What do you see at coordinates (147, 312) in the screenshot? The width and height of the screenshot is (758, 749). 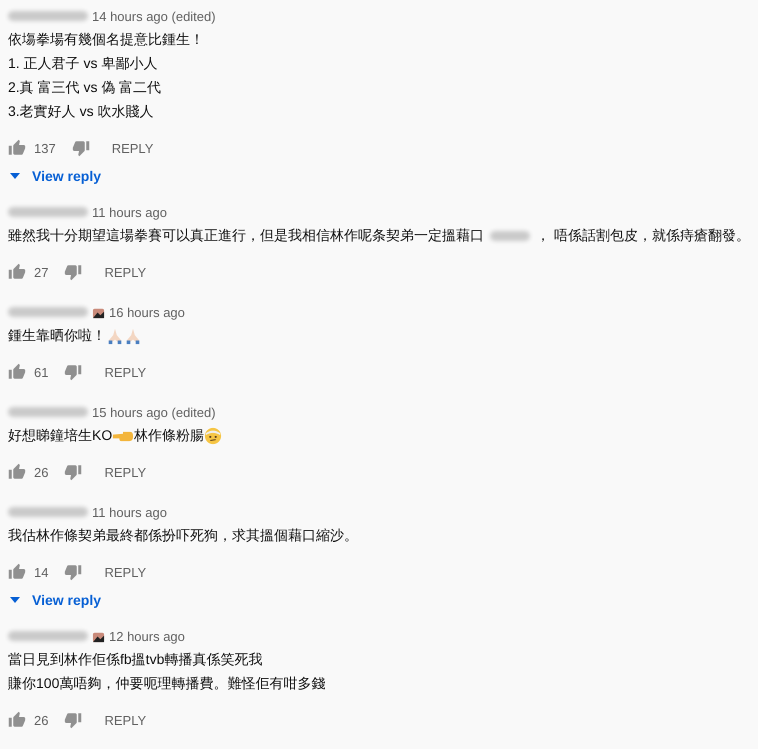 I see `comment-time: 16 hours ago` at bounding box center [147, 312].